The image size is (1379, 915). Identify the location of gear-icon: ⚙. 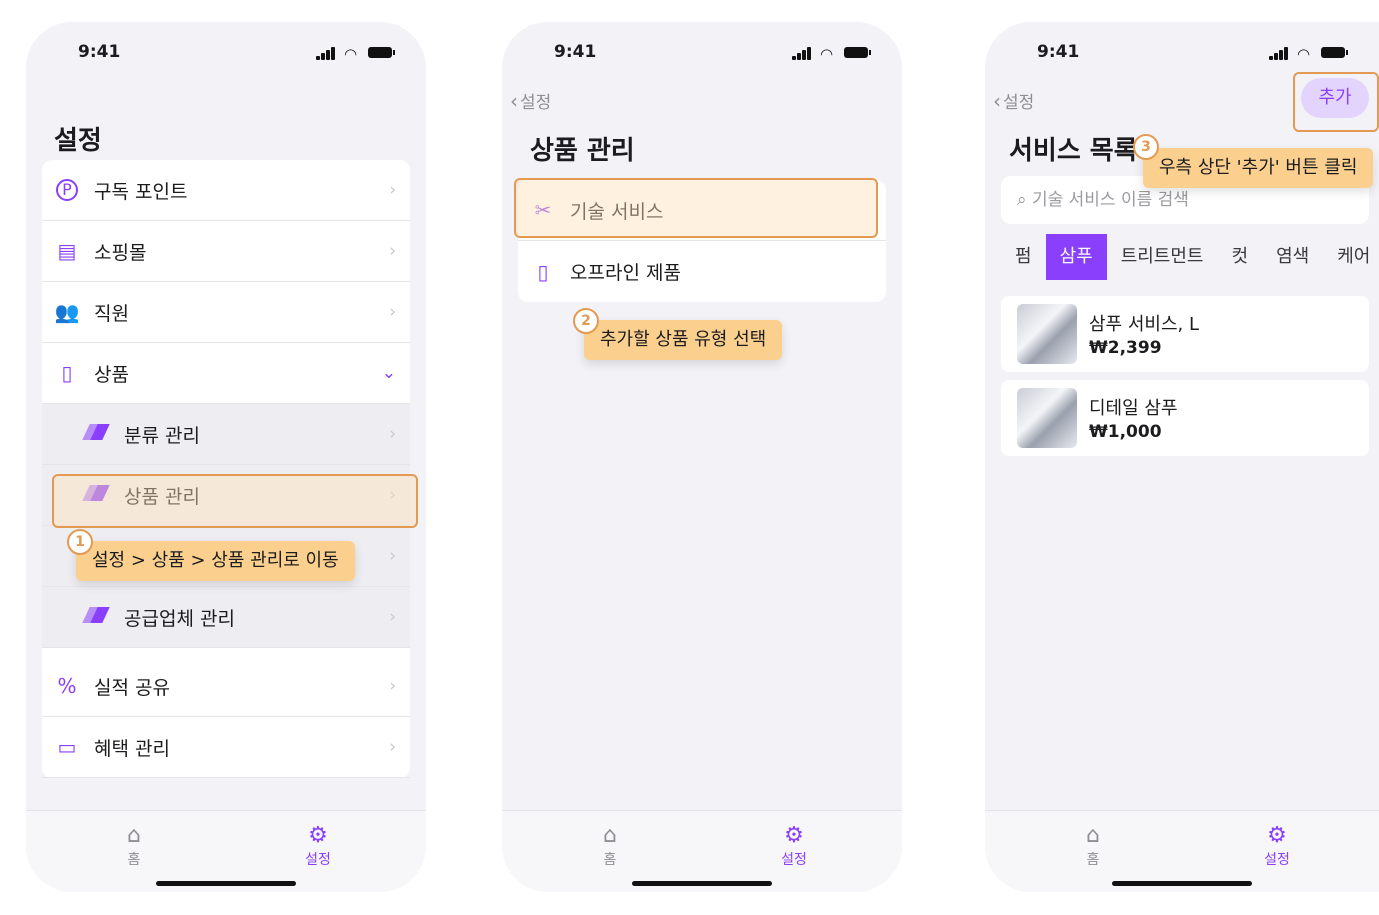
(1277, 835).